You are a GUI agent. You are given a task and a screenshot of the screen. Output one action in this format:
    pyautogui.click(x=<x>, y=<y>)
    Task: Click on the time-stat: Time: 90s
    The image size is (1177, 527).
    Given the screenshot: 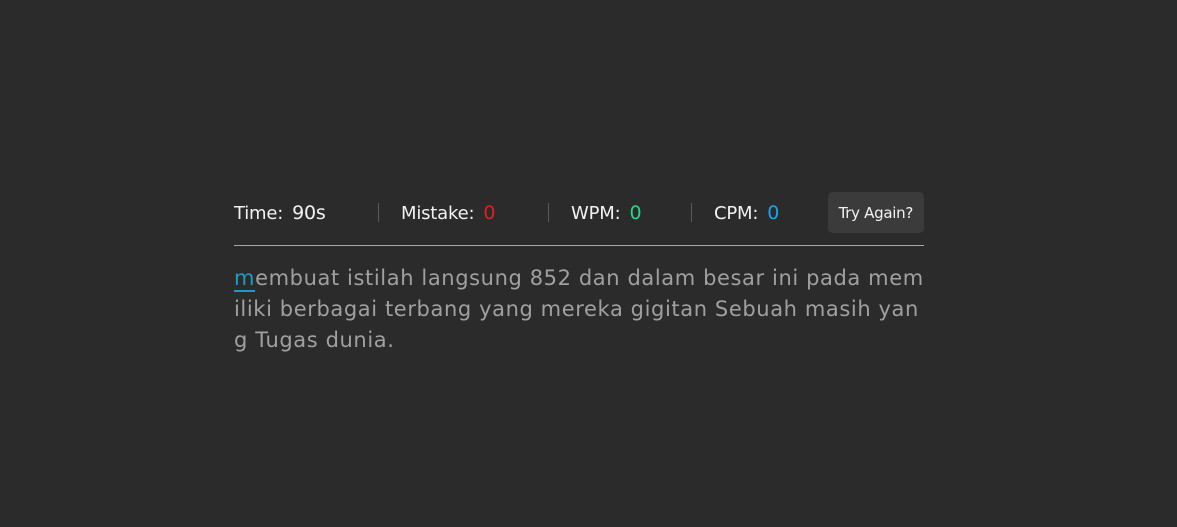 What is the action you would take?
    pyautogui.click(x=306, y=213)
    